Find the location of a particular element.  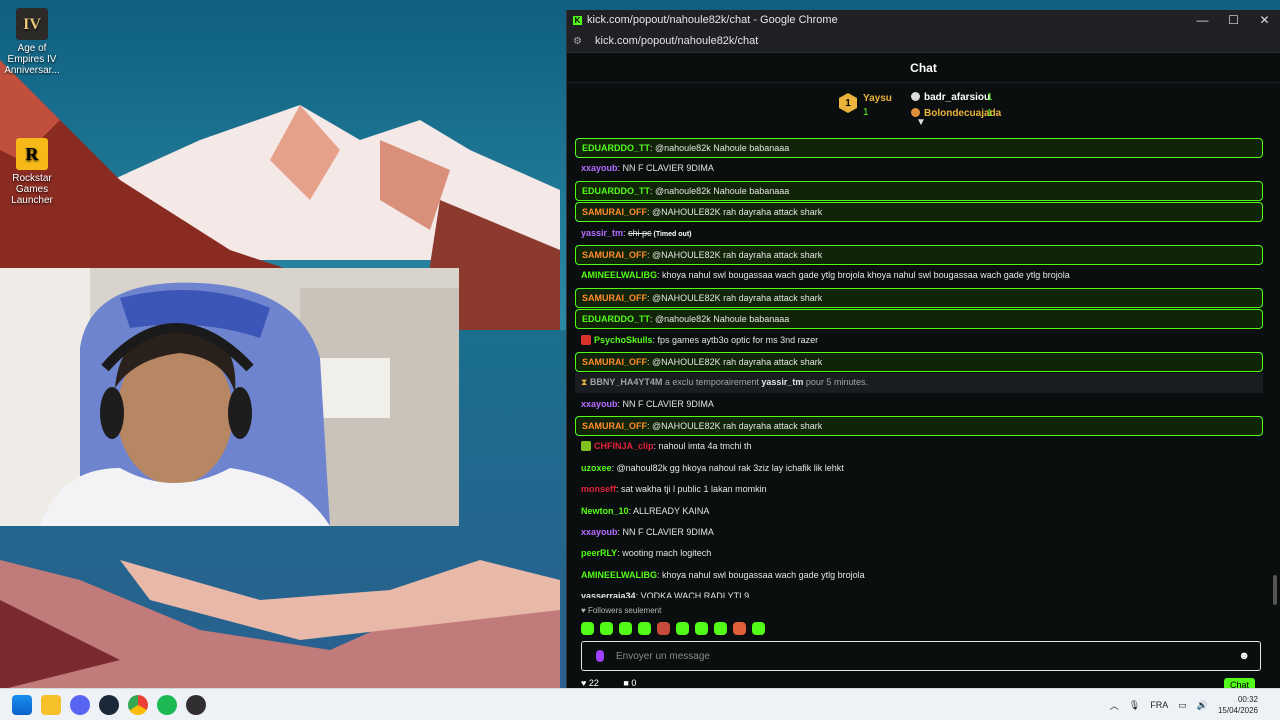

chat-username: uzoxee is located at coordinates (596, 468).